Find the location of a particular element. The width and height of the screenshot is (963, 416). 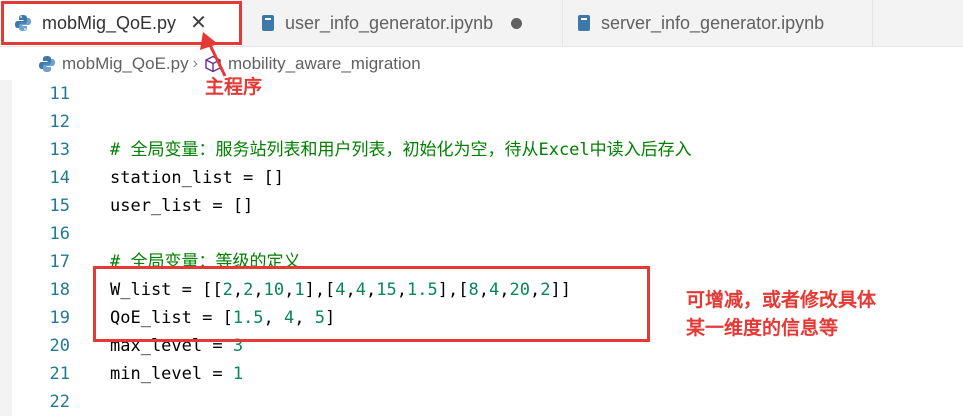

code-line: 22 is located at coordinates (481, 402).